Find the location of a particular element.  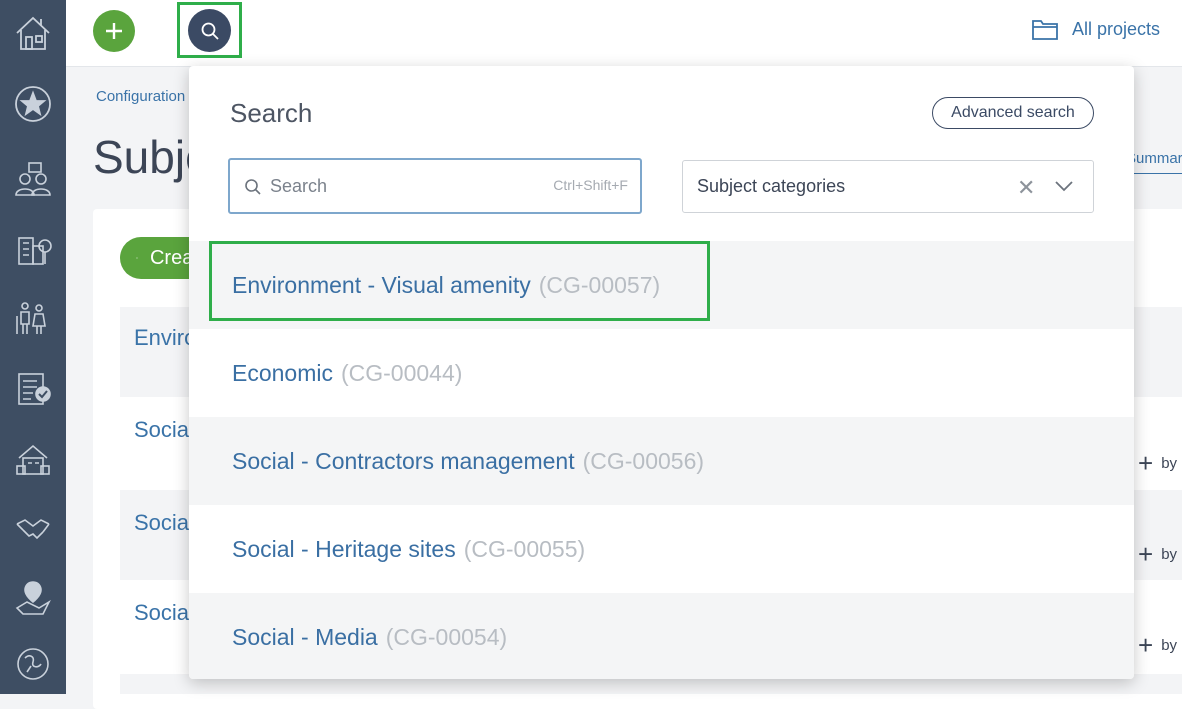

search-panel-title: Search is located at coordinates (271, 113).